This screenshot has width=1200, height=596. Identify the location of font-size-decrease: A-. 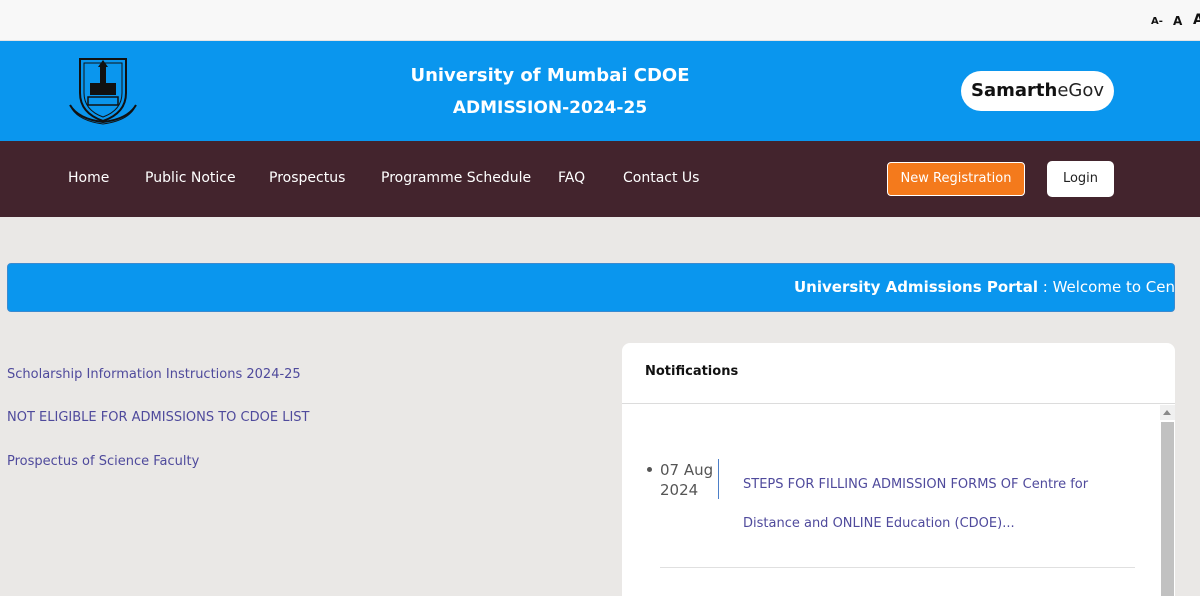
(1157, 21).